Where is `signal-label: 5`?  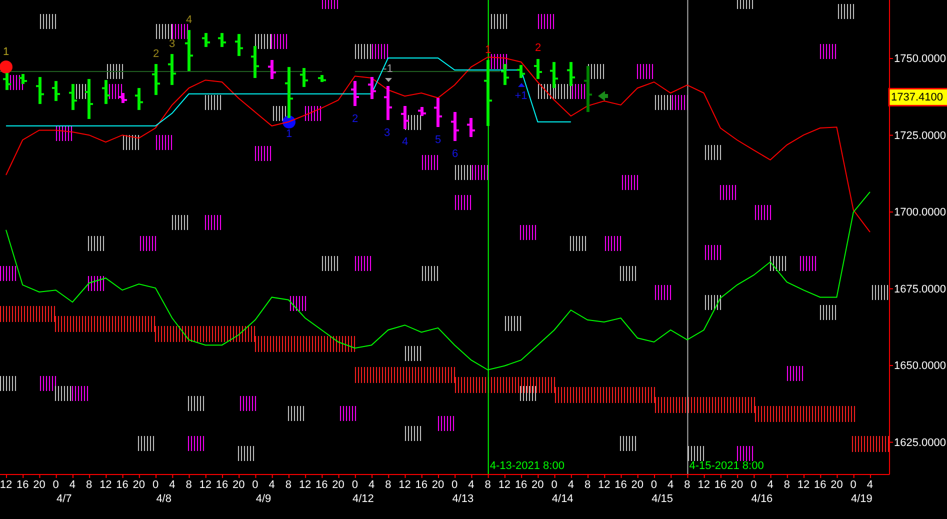 signal-label: 5 is located at coordinates (438, 140).